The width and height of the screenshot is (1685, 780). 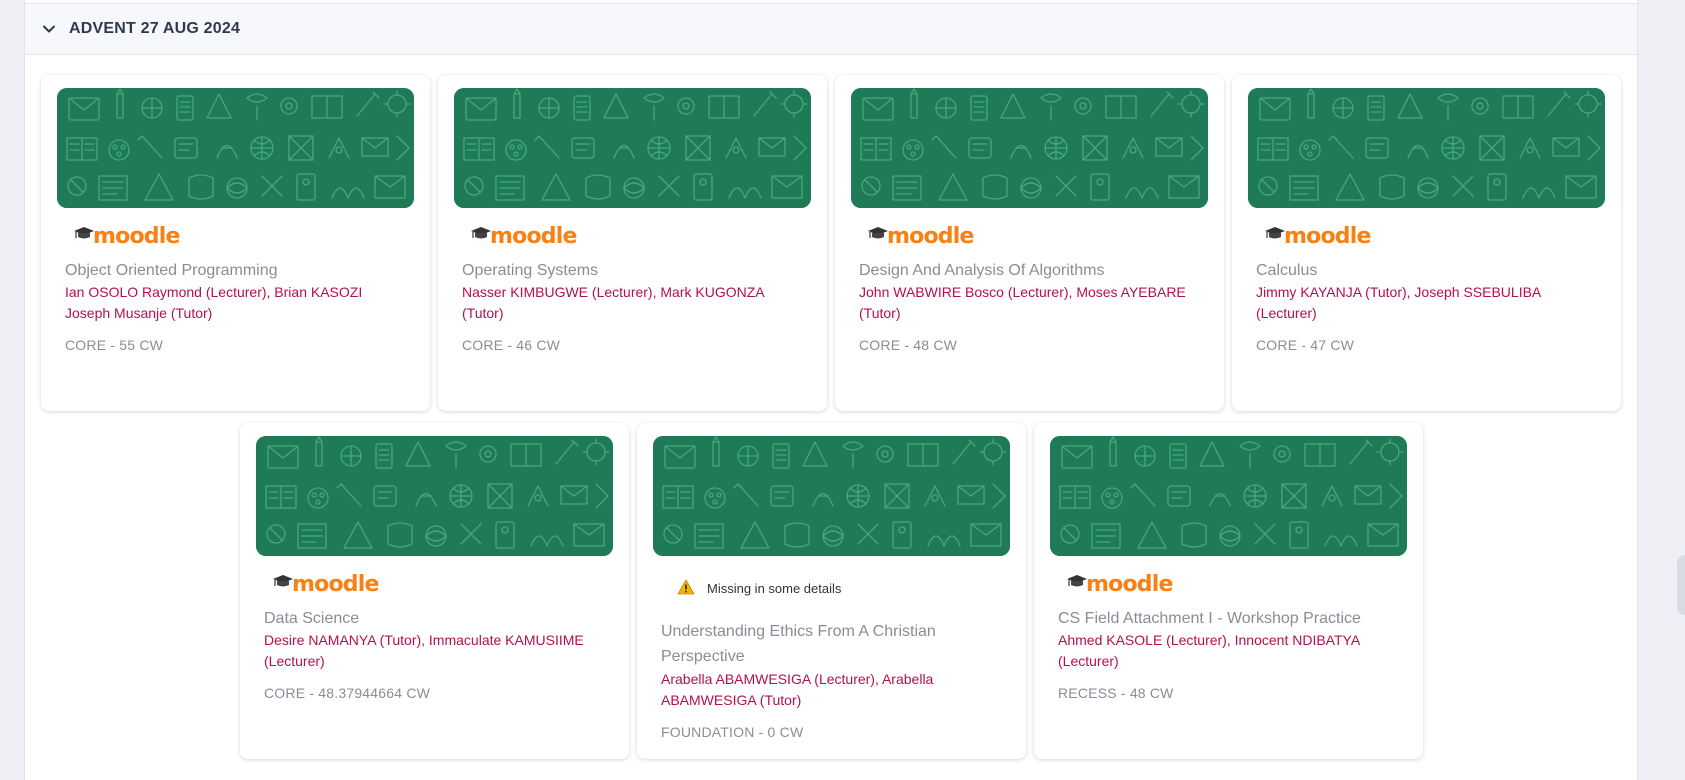 I want to click on section-header: ADVENT 27 AUG 2024, so click(x=831, y=29).